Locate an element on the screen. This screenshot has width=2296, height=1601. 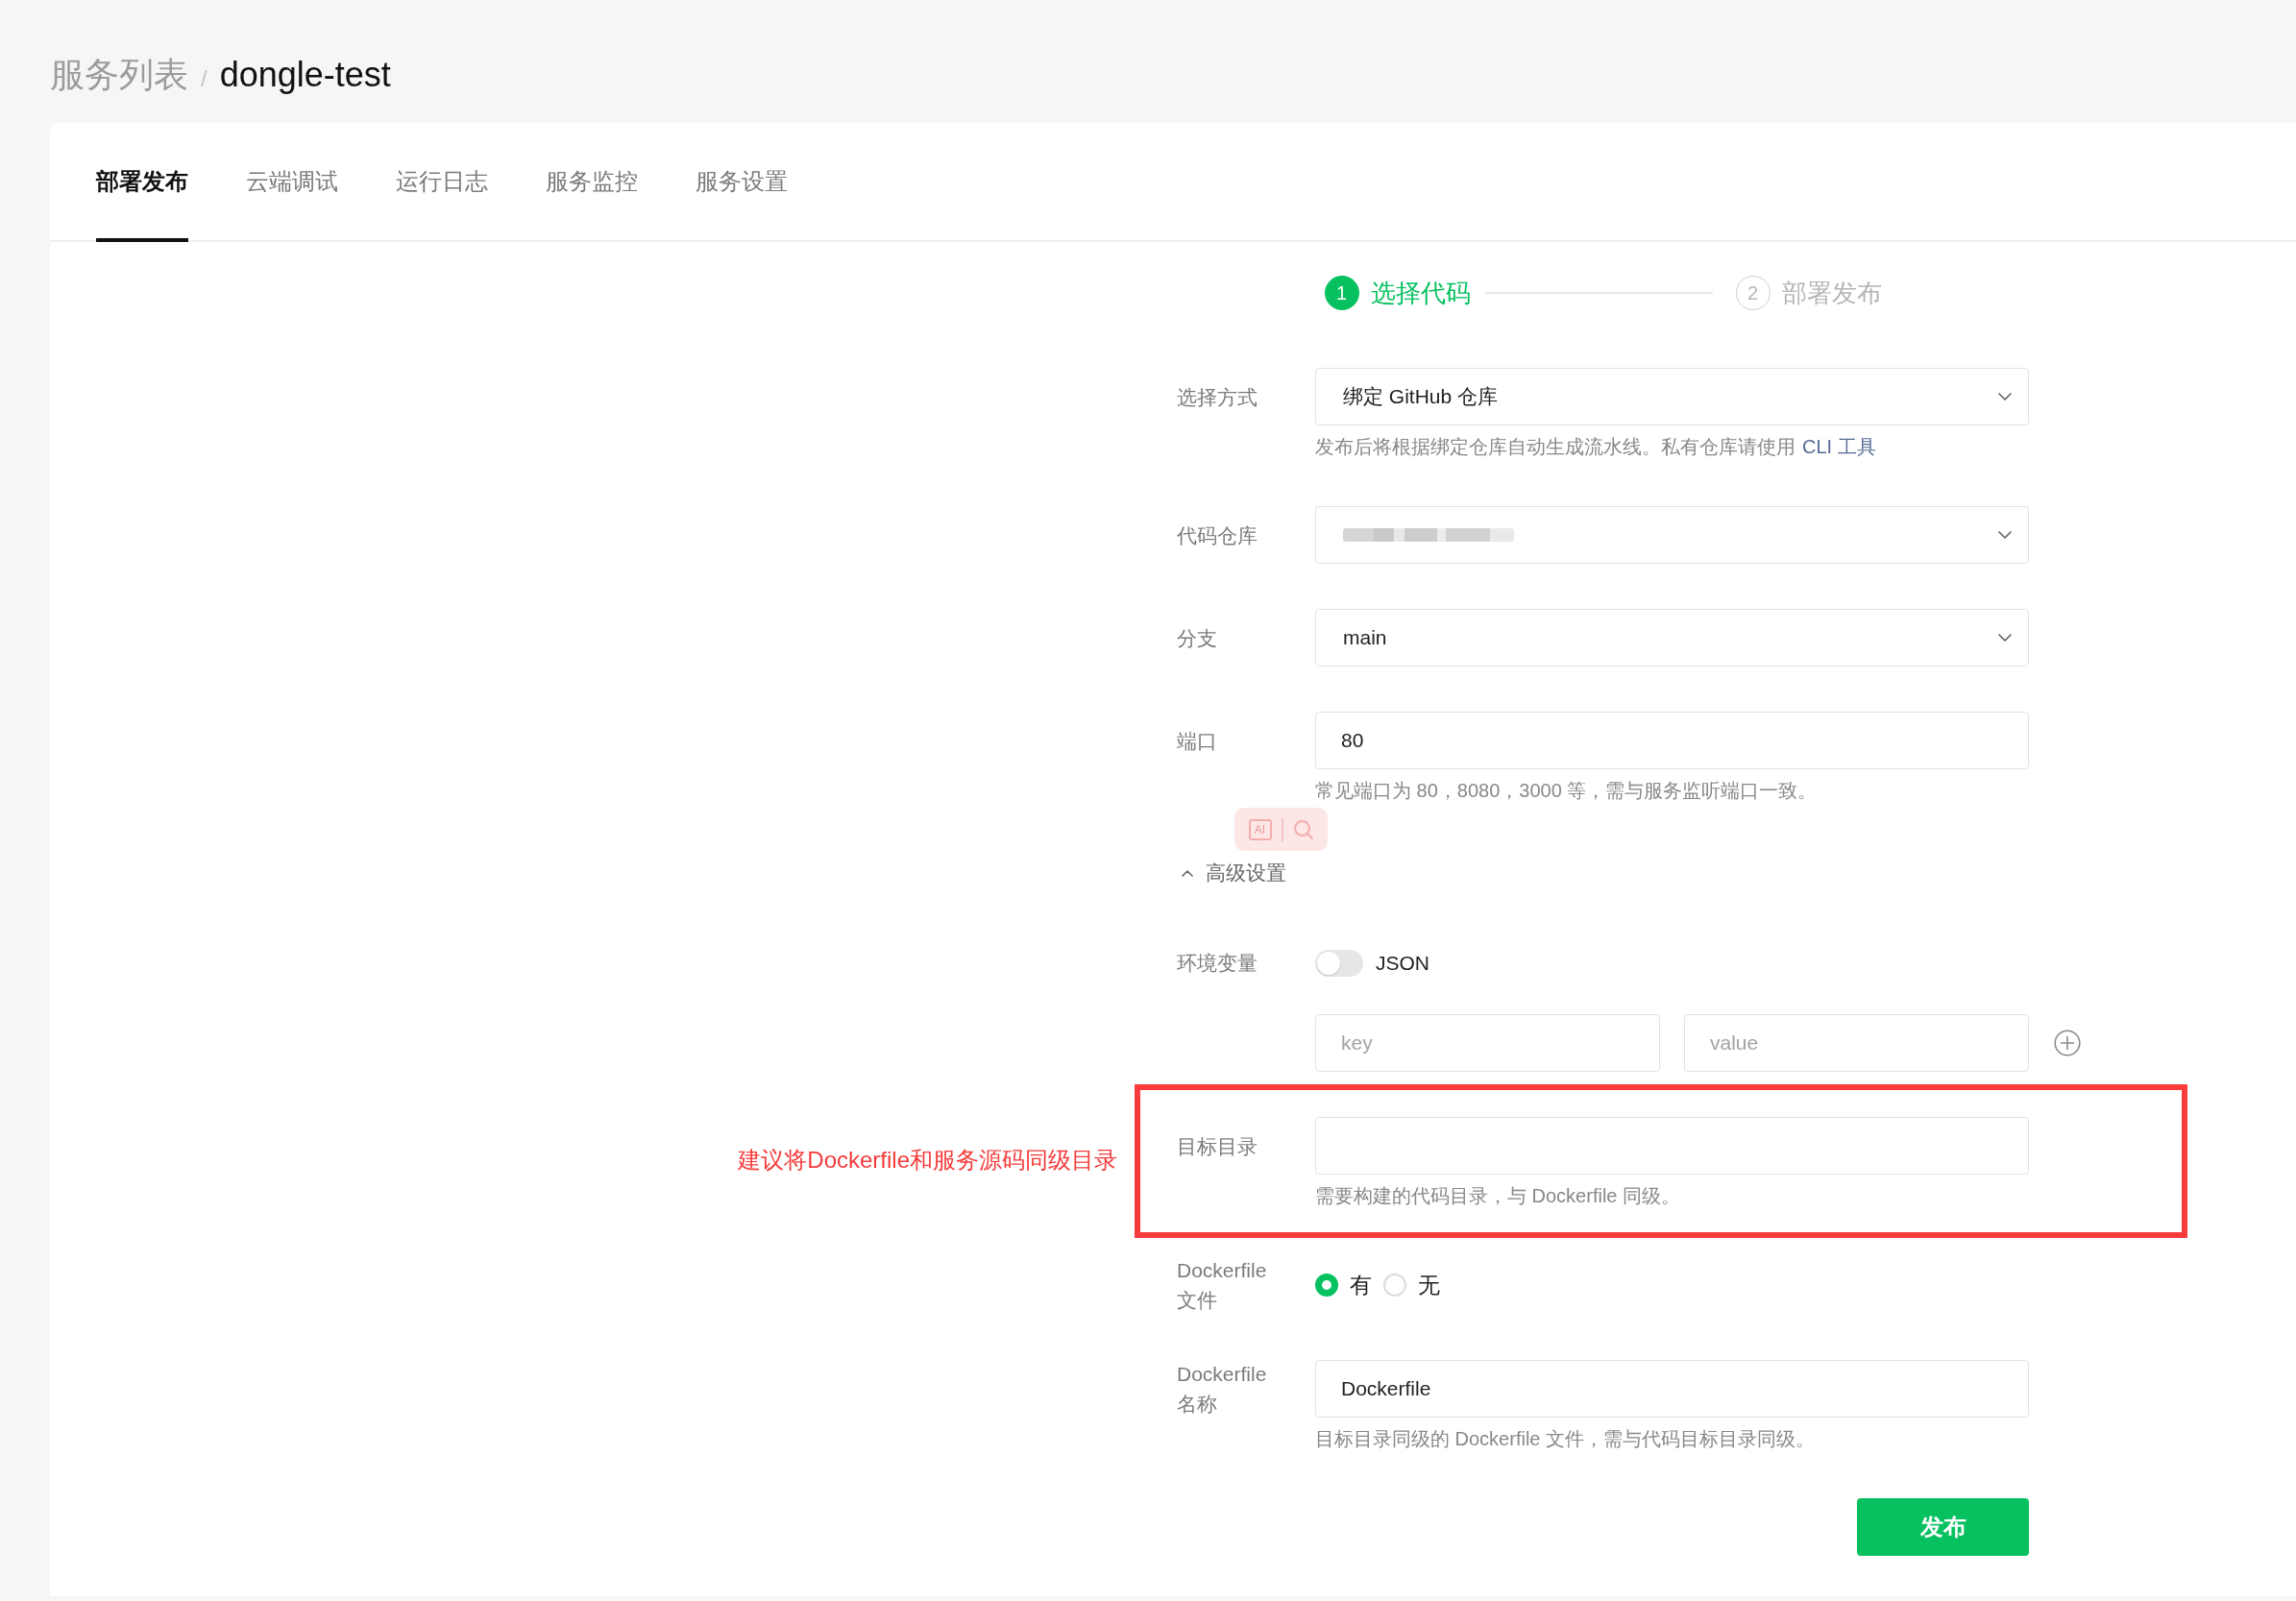
text-input is located at coordinates (1672, 1146).